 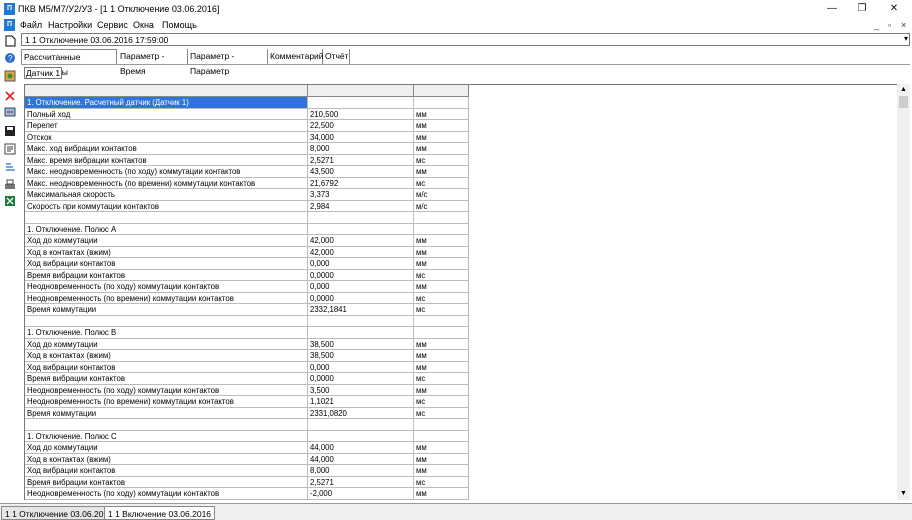 What do you see at coordinates (361, 263) in the screenshot?
I see `param-value-cell: 0,000` at bounding box center [361, 263].